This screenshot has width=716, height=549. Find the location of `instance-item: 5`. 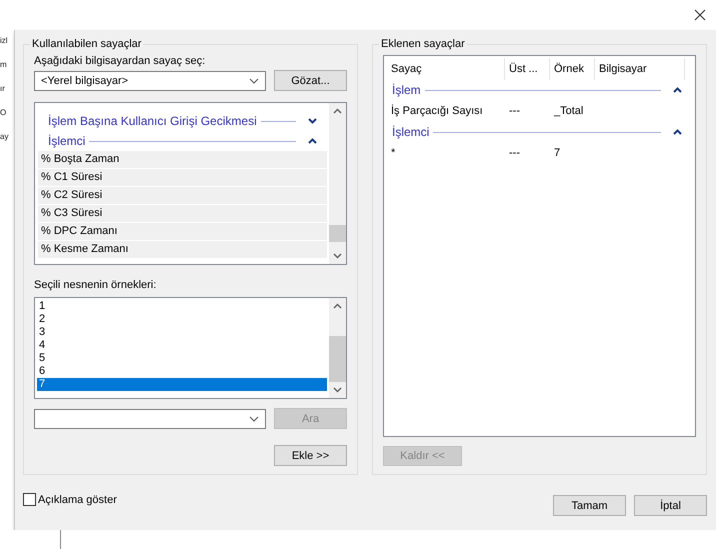

instance-item: 5 is located at coordinates (182, 358).